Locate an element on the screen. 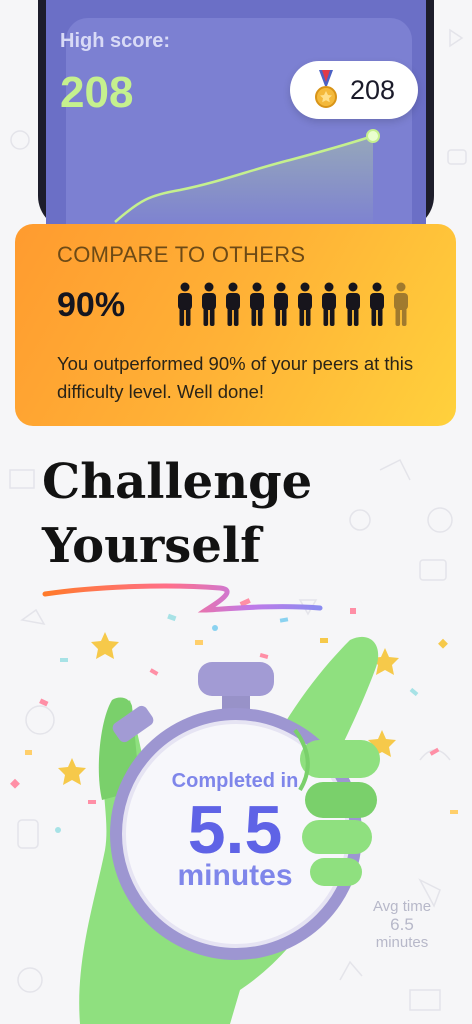  avg-time-value: 6.5 is located at coordinates (402, 924).